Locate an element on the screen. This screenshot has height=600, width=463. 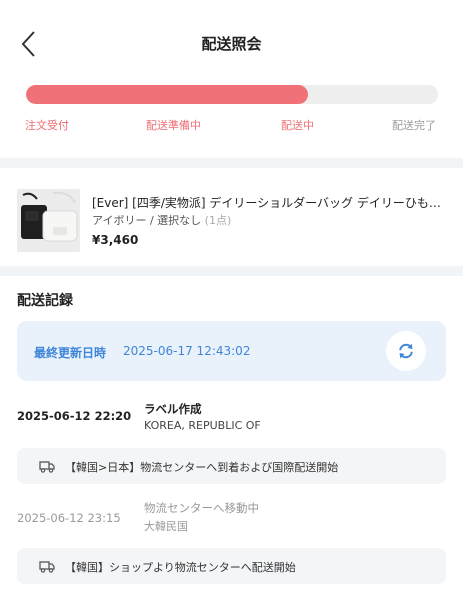
shipping-progress-bar is located at coordinates (232, 94).